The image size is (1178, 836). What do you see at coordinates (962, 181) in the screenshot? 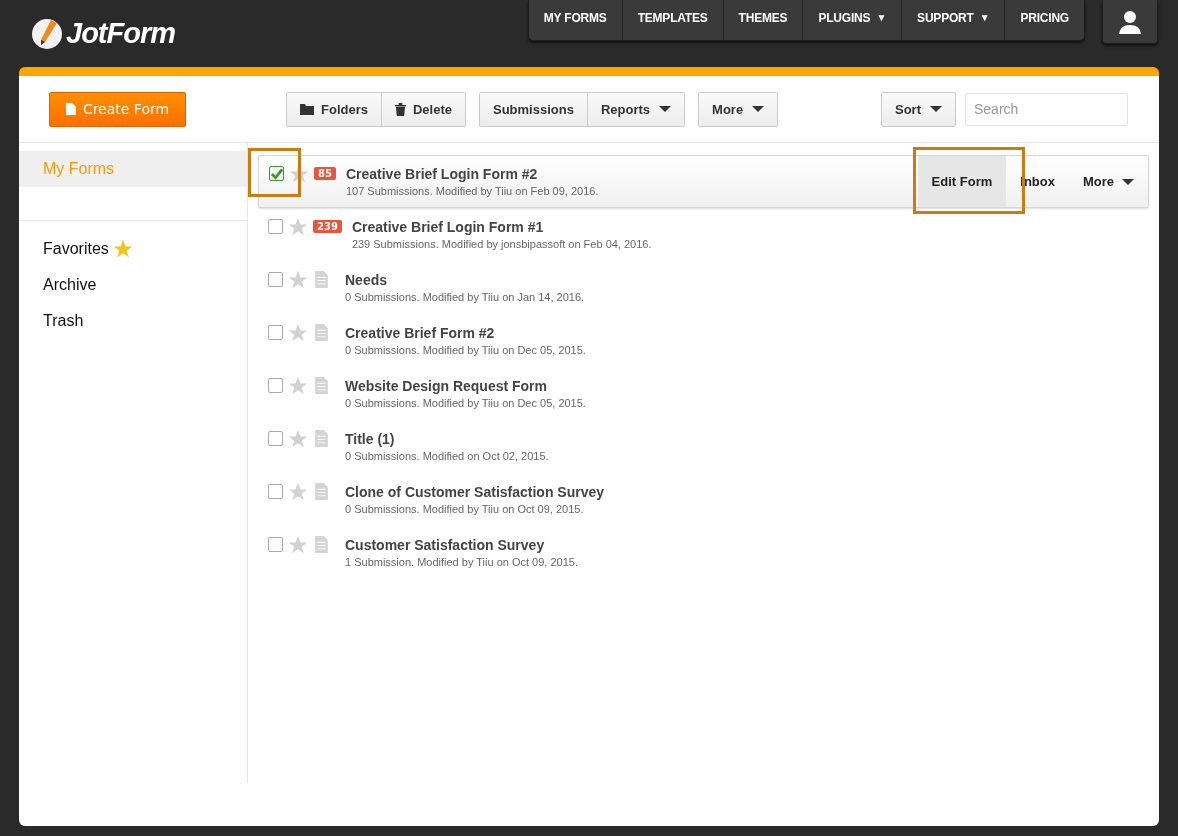
I see `row-action-button: Edit Form` at bounding box center [962, 181].